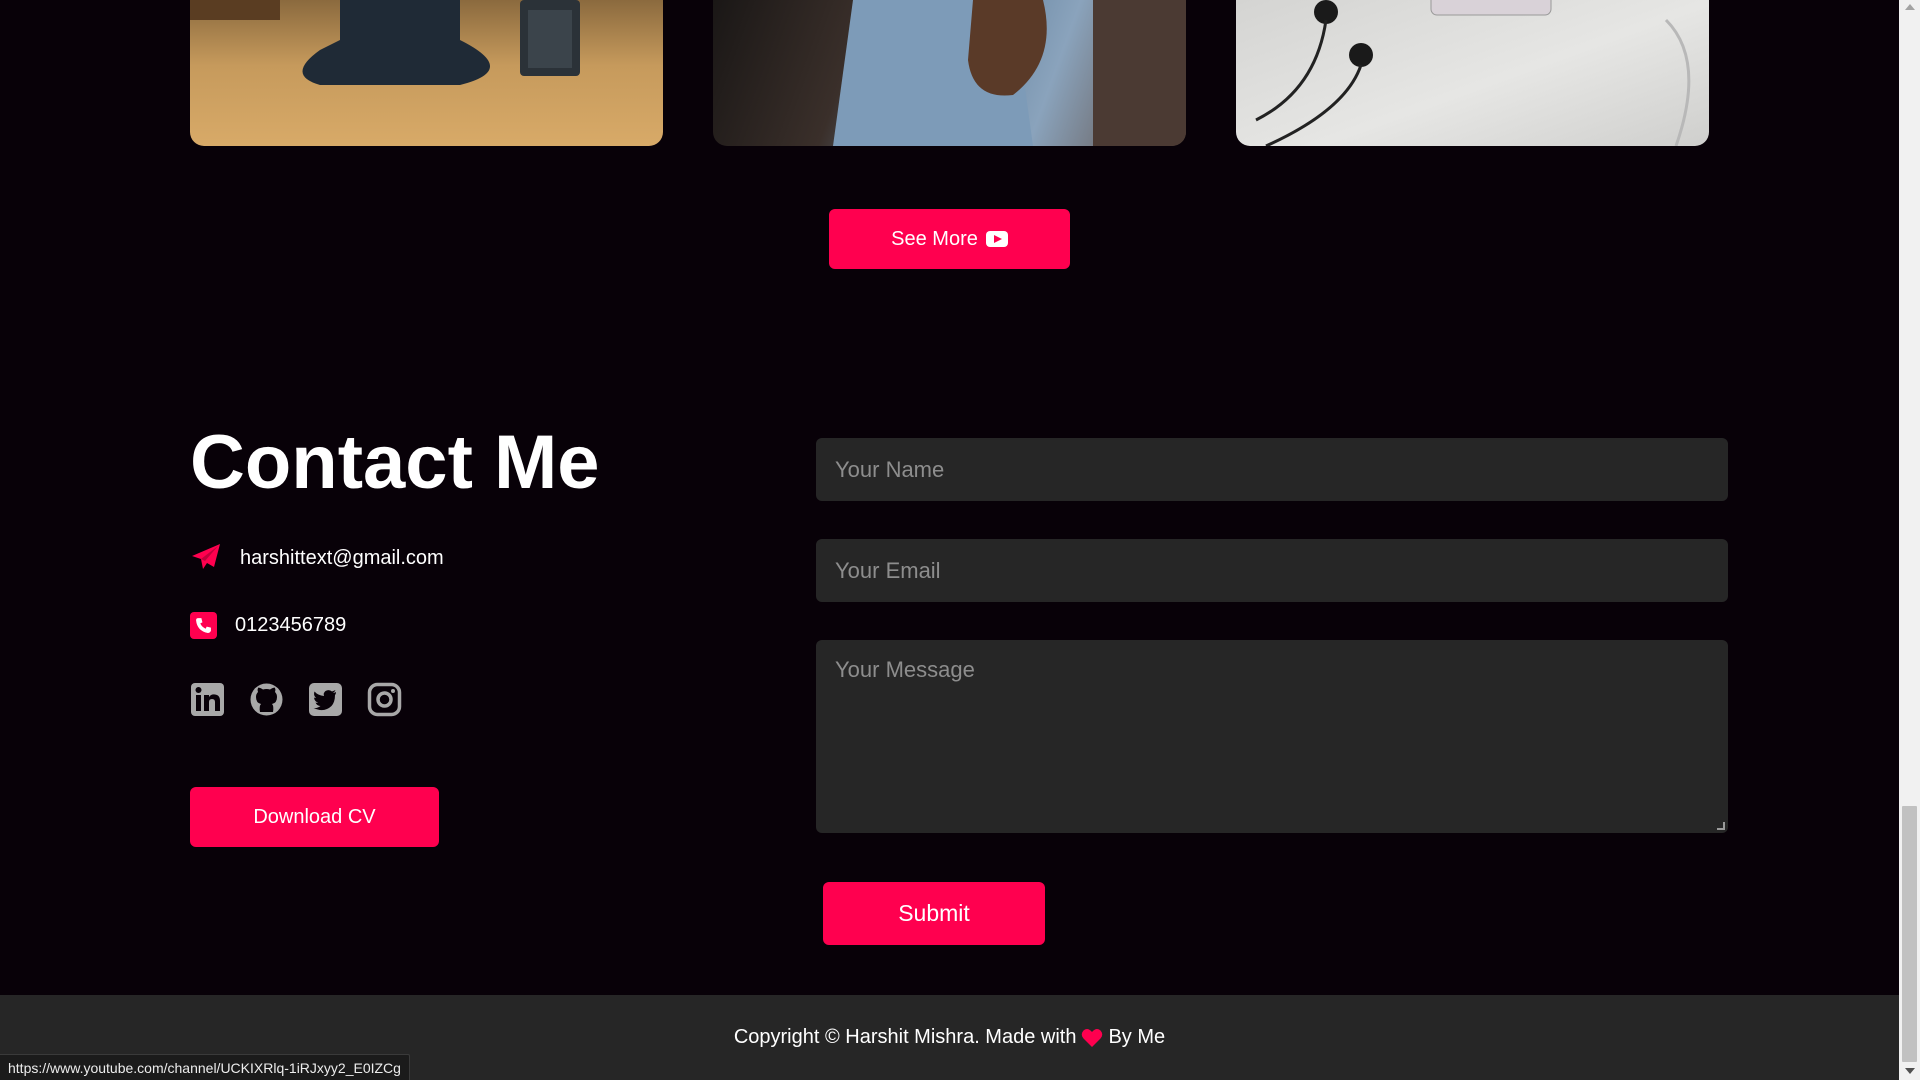 The height and width of the screenshot is (1080, 1920). Describe the element at coordinates (905, 1037) in the screenshot. I see `footer-copyright: Copyright © Harshit Mishra. Made with` at that location.